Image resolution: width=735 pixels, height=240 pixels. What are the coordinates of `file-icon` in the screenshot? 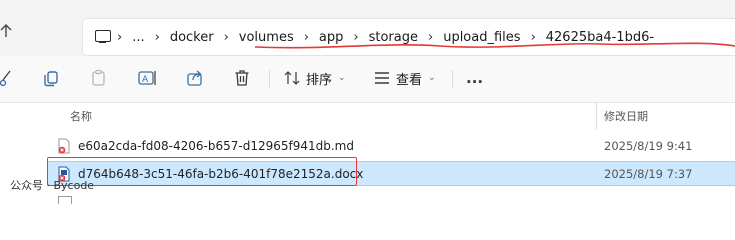 It's located at (65, 200).